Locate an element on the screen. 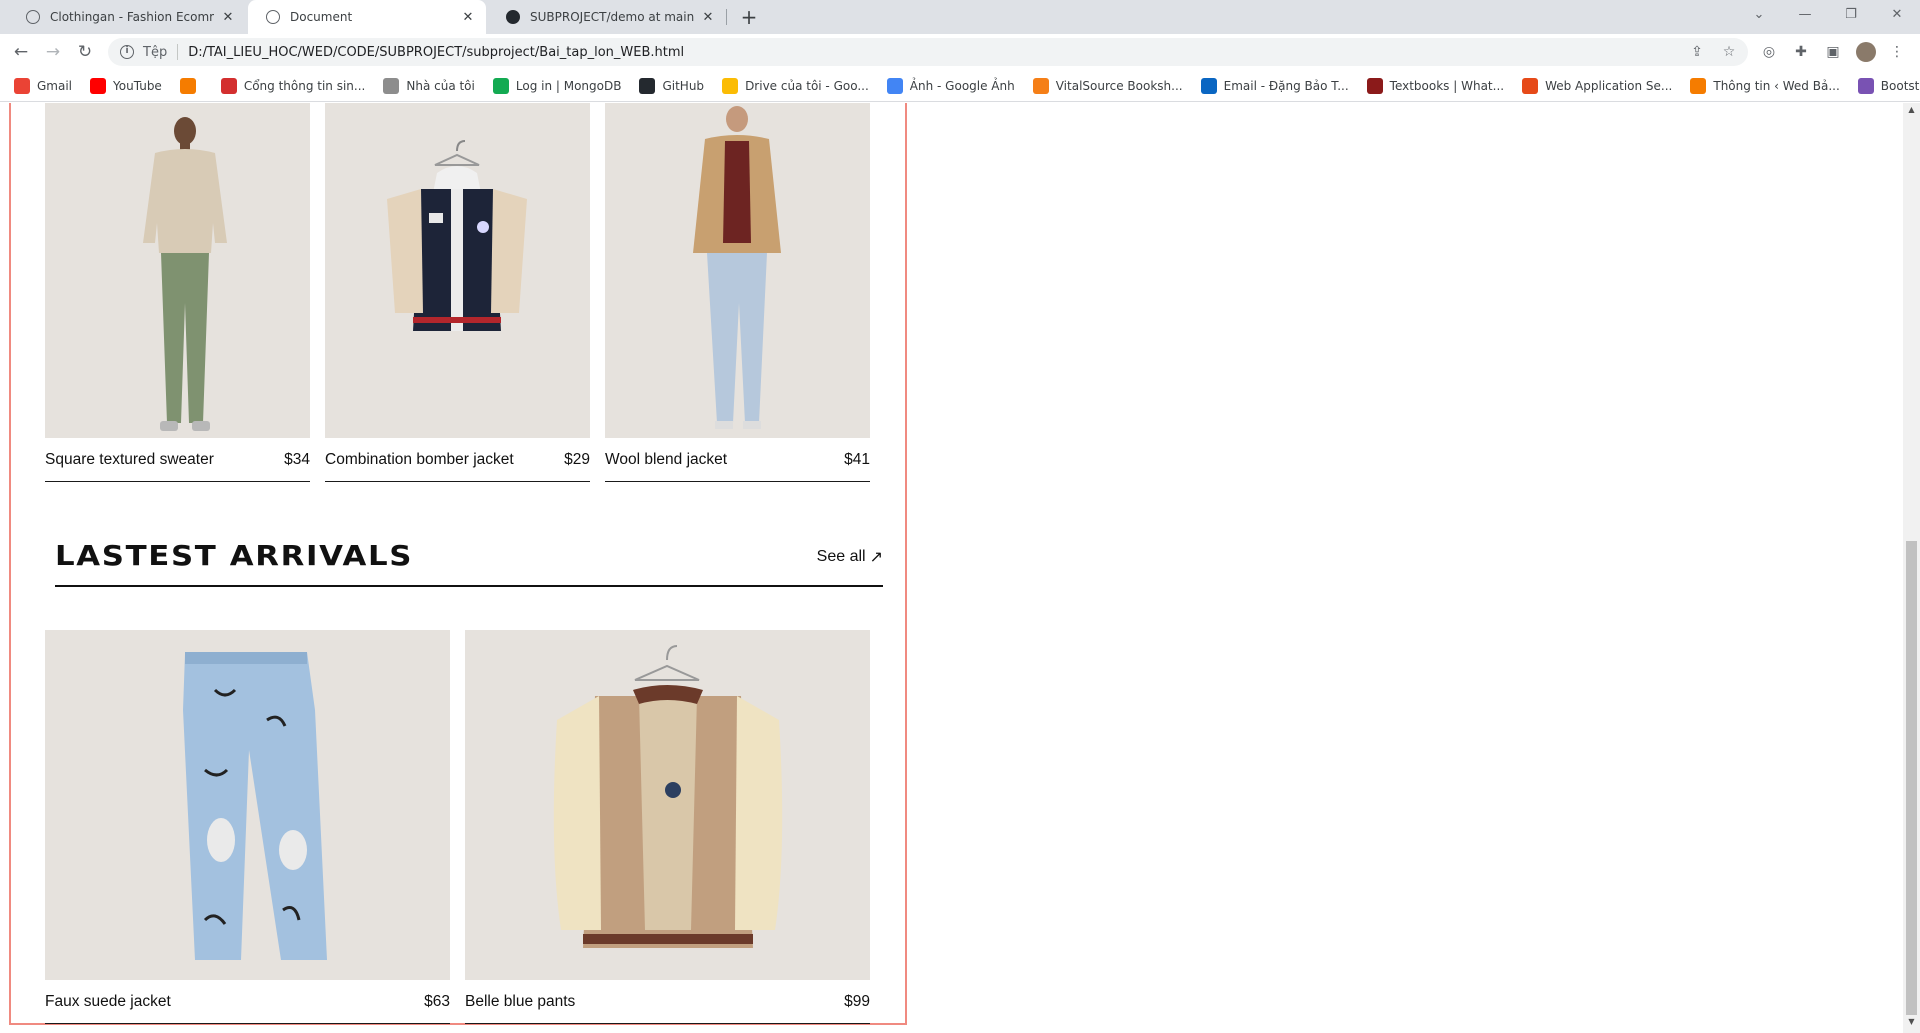  globe-icon is located at coordinates (33, 17).